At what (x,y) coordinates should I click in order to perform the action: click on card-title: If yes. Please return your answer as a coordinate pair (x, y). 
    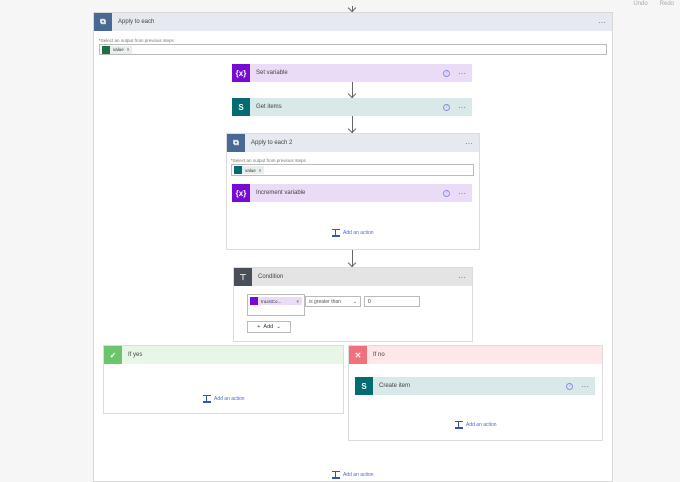
    Looking at the image, I should click on (135, 355).